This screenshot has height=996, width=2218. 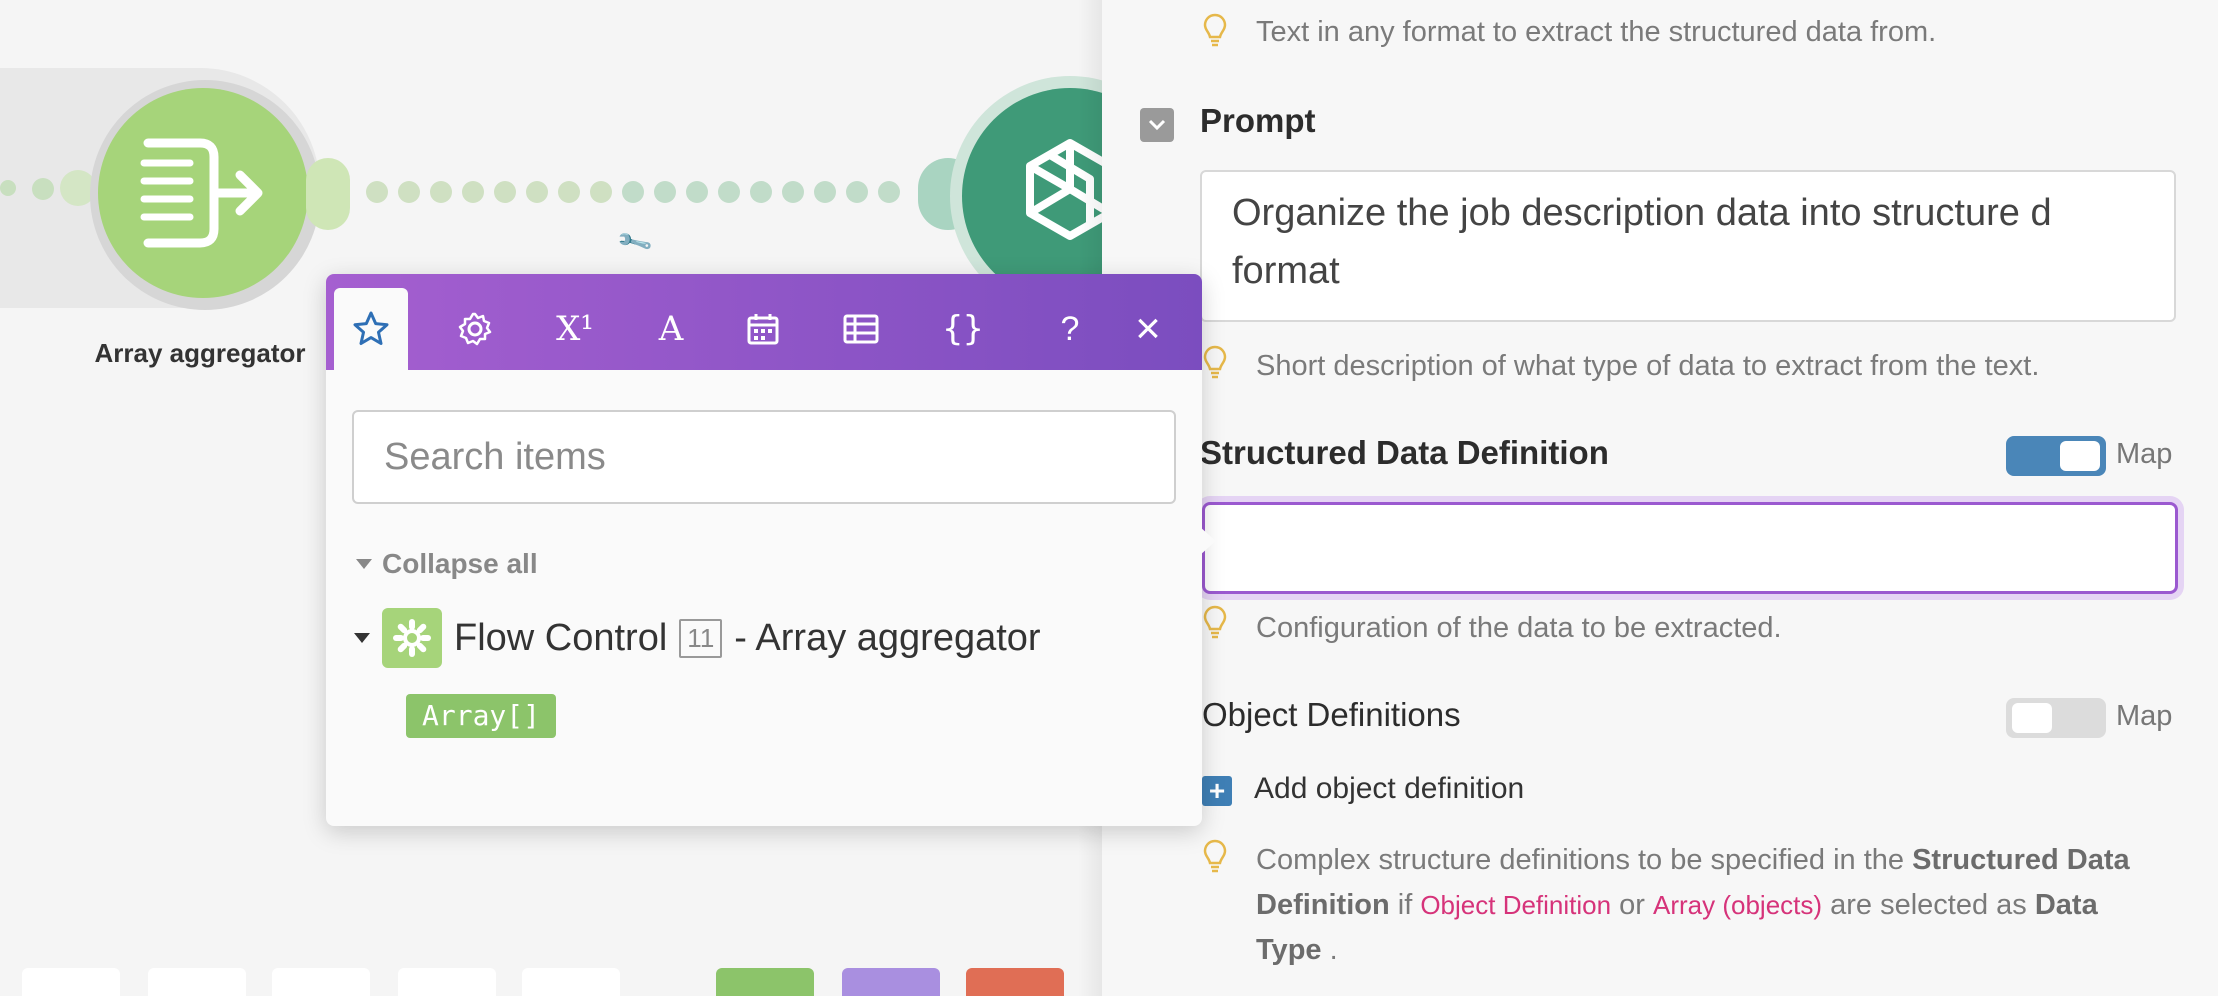 I want to click on add-object-definition-label: Add object definition, so click(x=1389, y=789).